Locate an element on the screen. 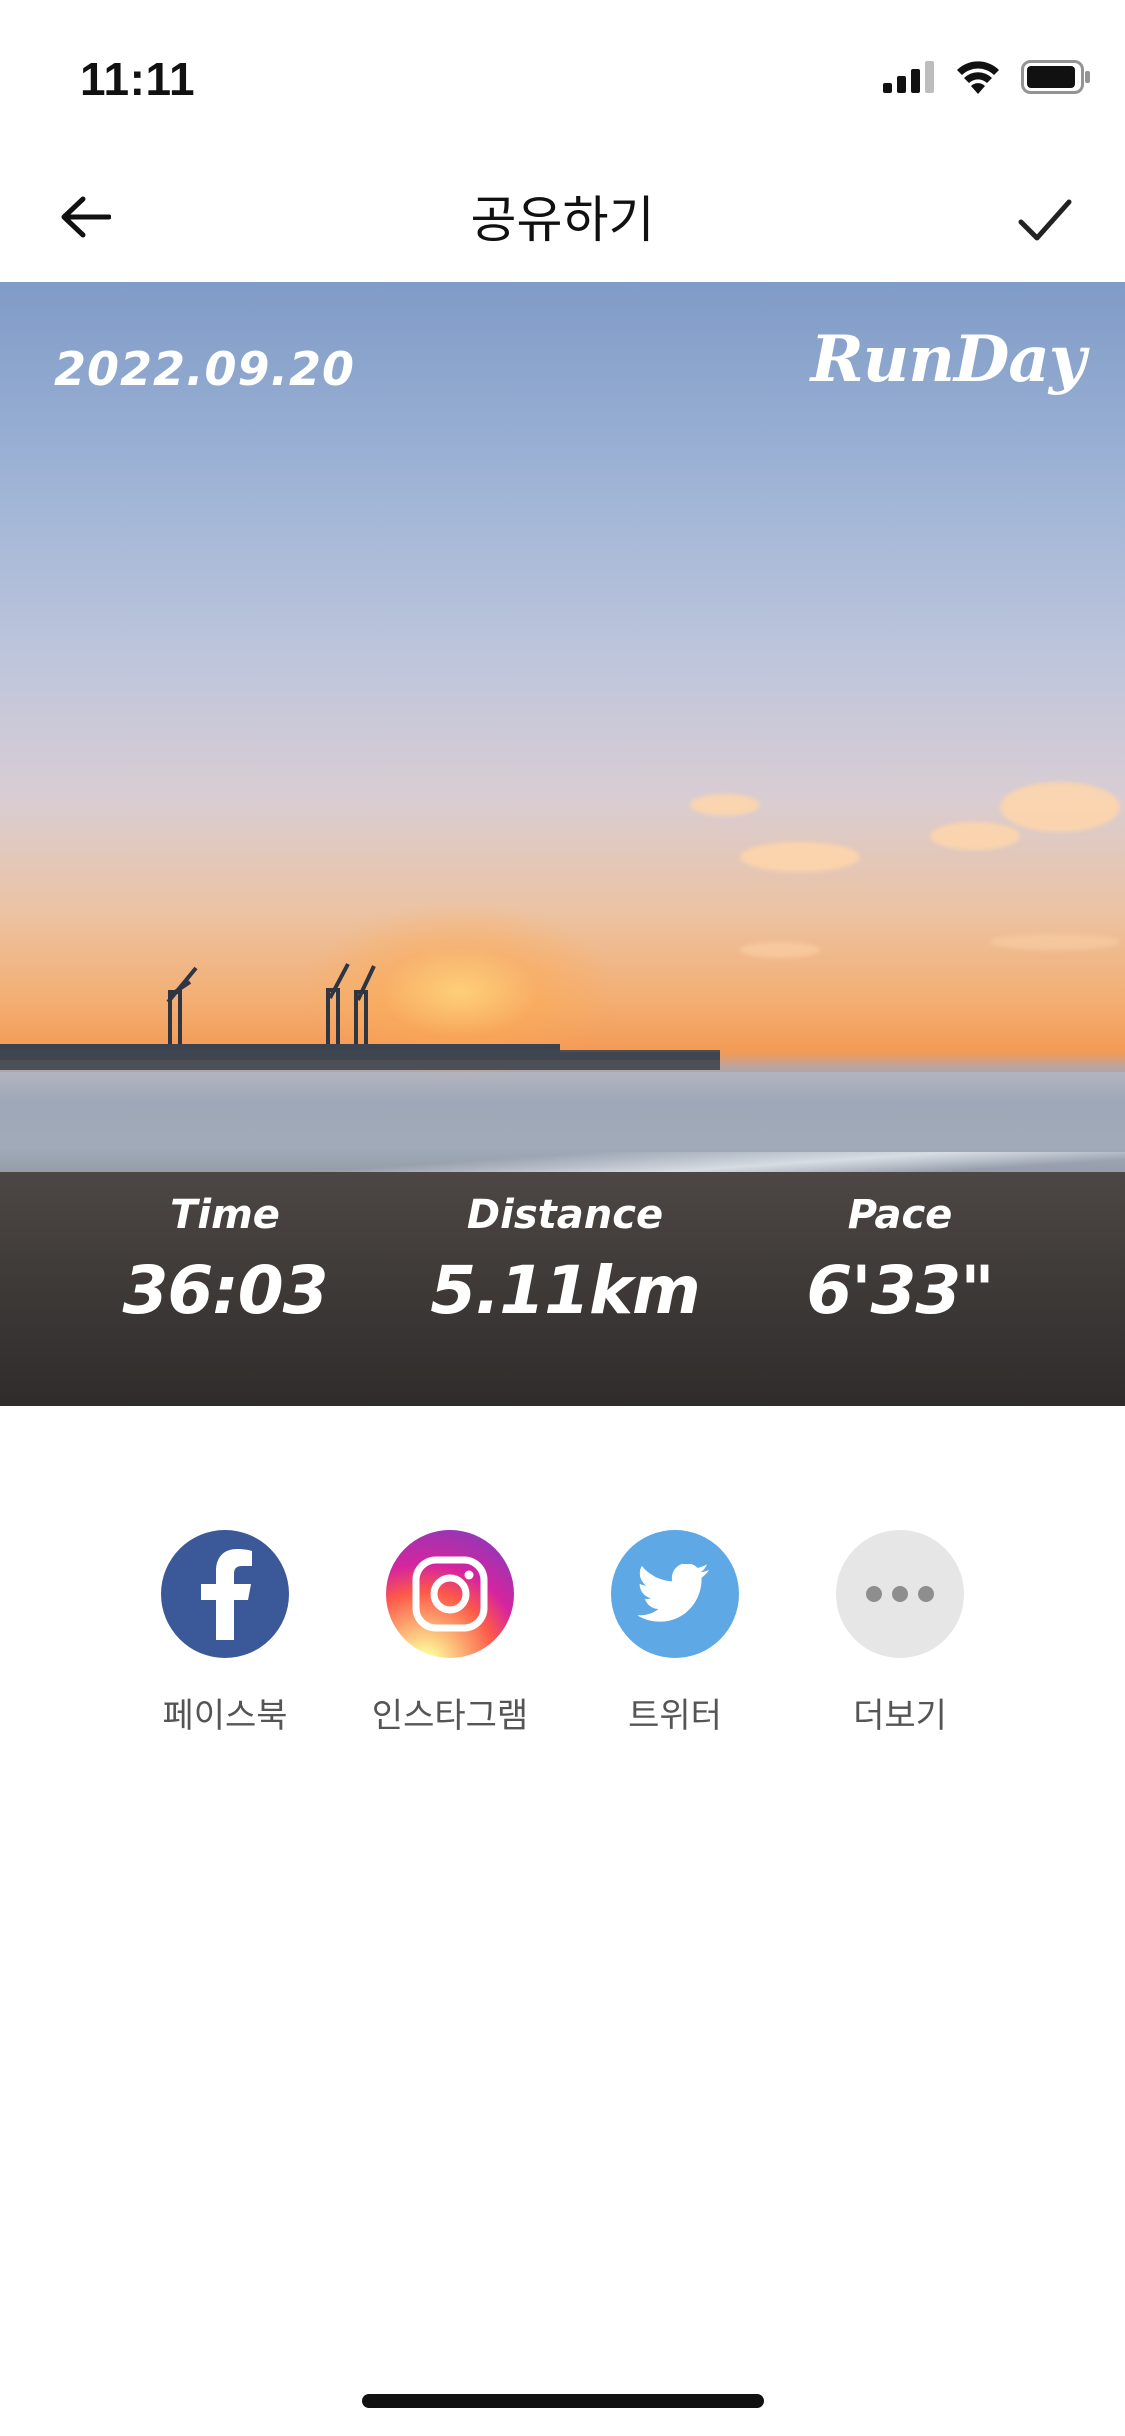 The height and width of the screenshot is (2436, 1125). share-twitter: 트위터 is located at coordinates (675, 1633).